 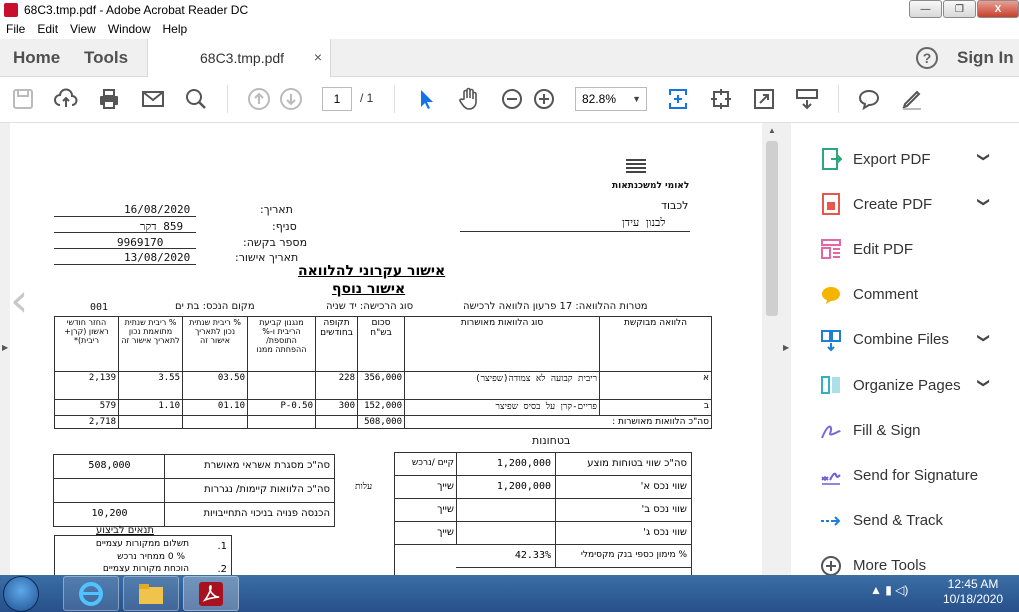 What do you see at coordinates (544, 99) in the screenshot?
I see `zoom-in-icon` at bounding box center [544, 99].